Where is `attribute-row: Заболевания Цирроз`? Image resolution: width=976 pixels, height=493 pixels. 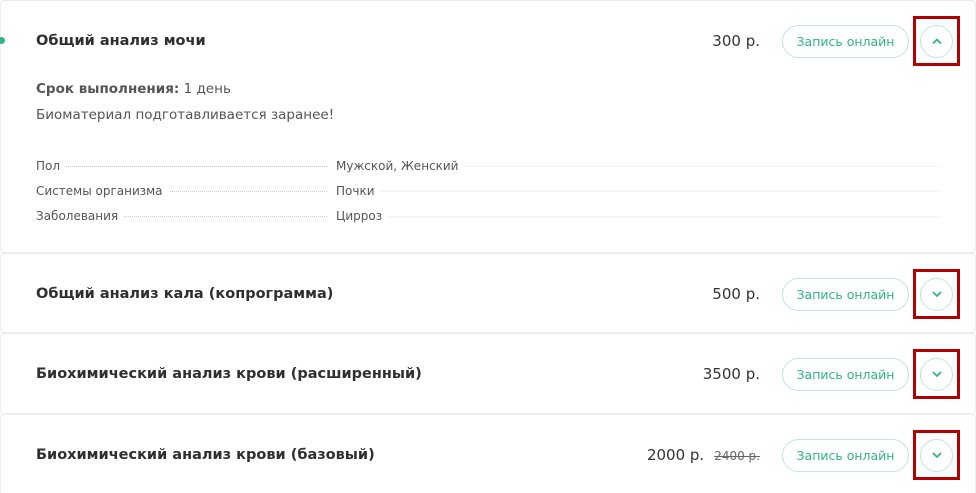 attribute-row: Заболевания Цирроз is located at coordinates (488, 215).